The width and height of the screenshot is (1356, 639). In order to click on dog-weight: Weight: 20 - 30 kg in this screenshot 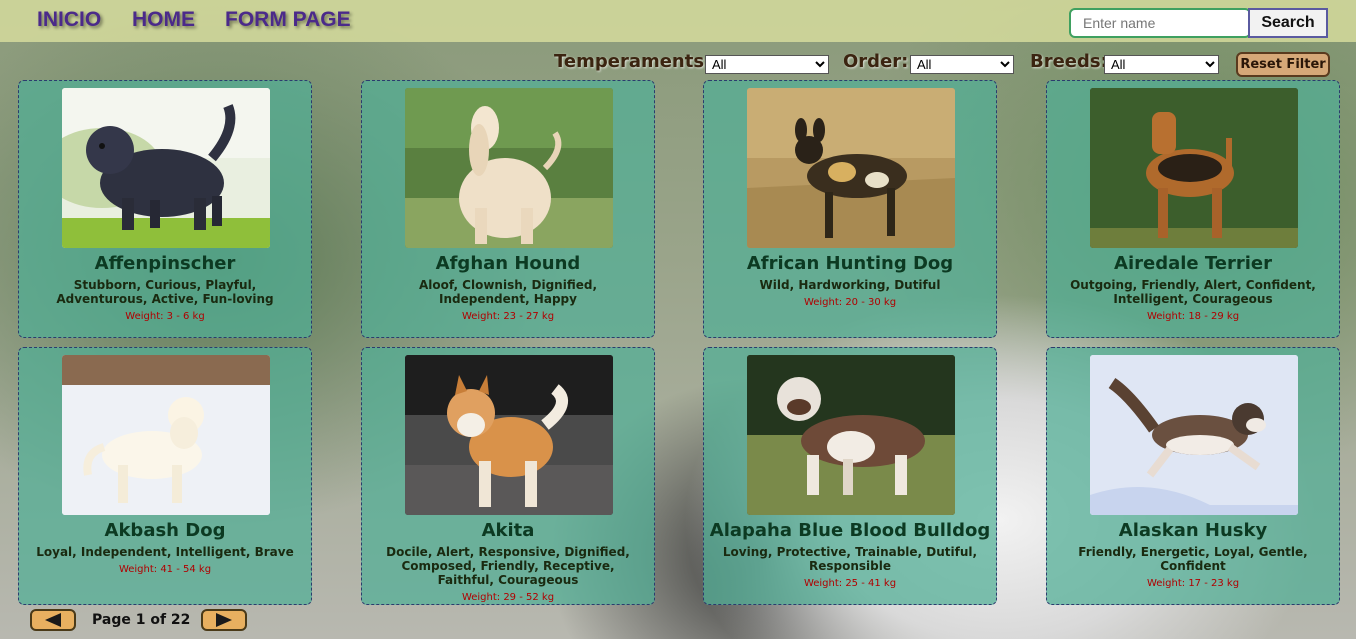, I will do `click(850, 302)`.